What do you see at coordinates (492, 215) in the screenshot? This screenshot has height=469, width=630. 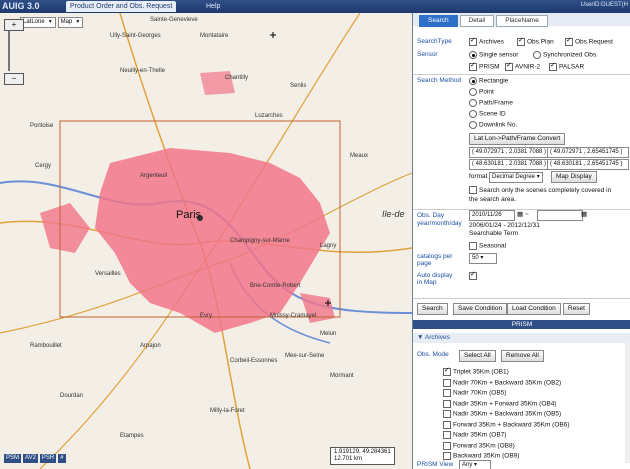 I see `date-from-input: 2010/11/26` at bounding box center [492, 215].